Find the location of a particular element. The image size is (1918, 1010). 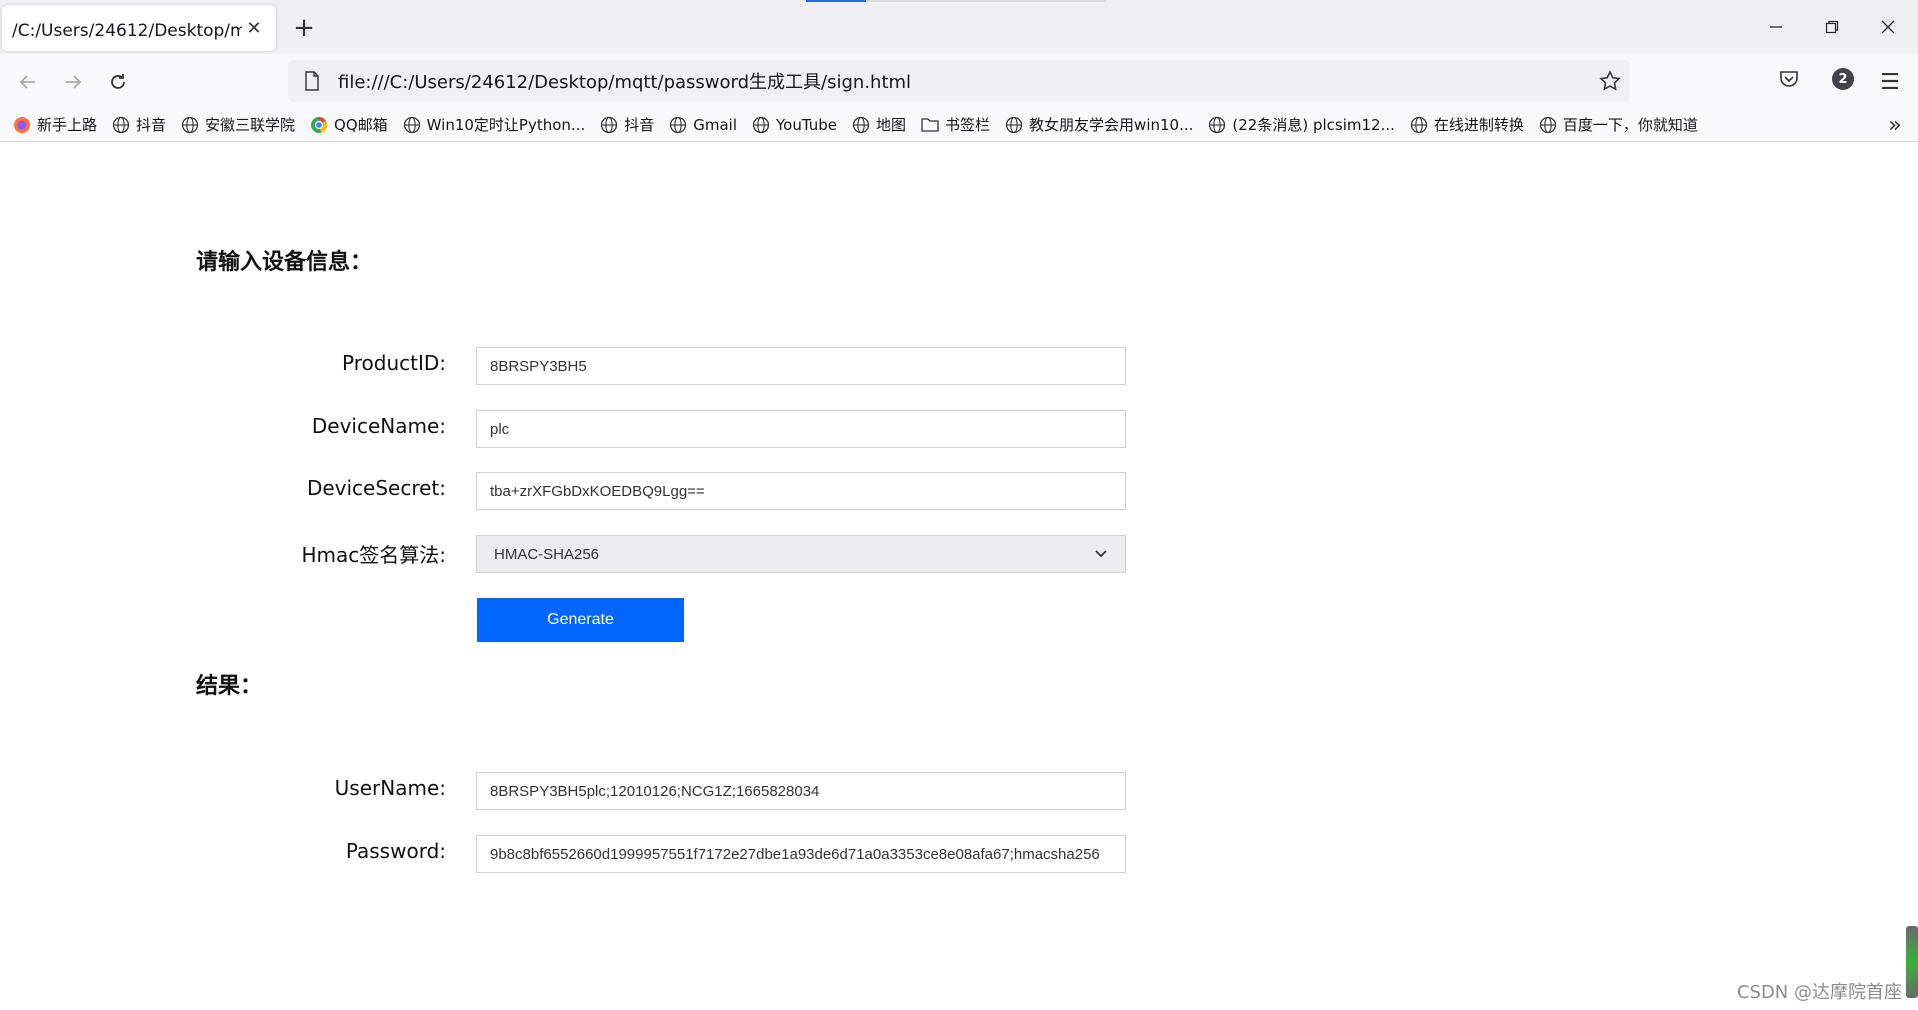

side-indicator is located at coordinates (1912, 962).